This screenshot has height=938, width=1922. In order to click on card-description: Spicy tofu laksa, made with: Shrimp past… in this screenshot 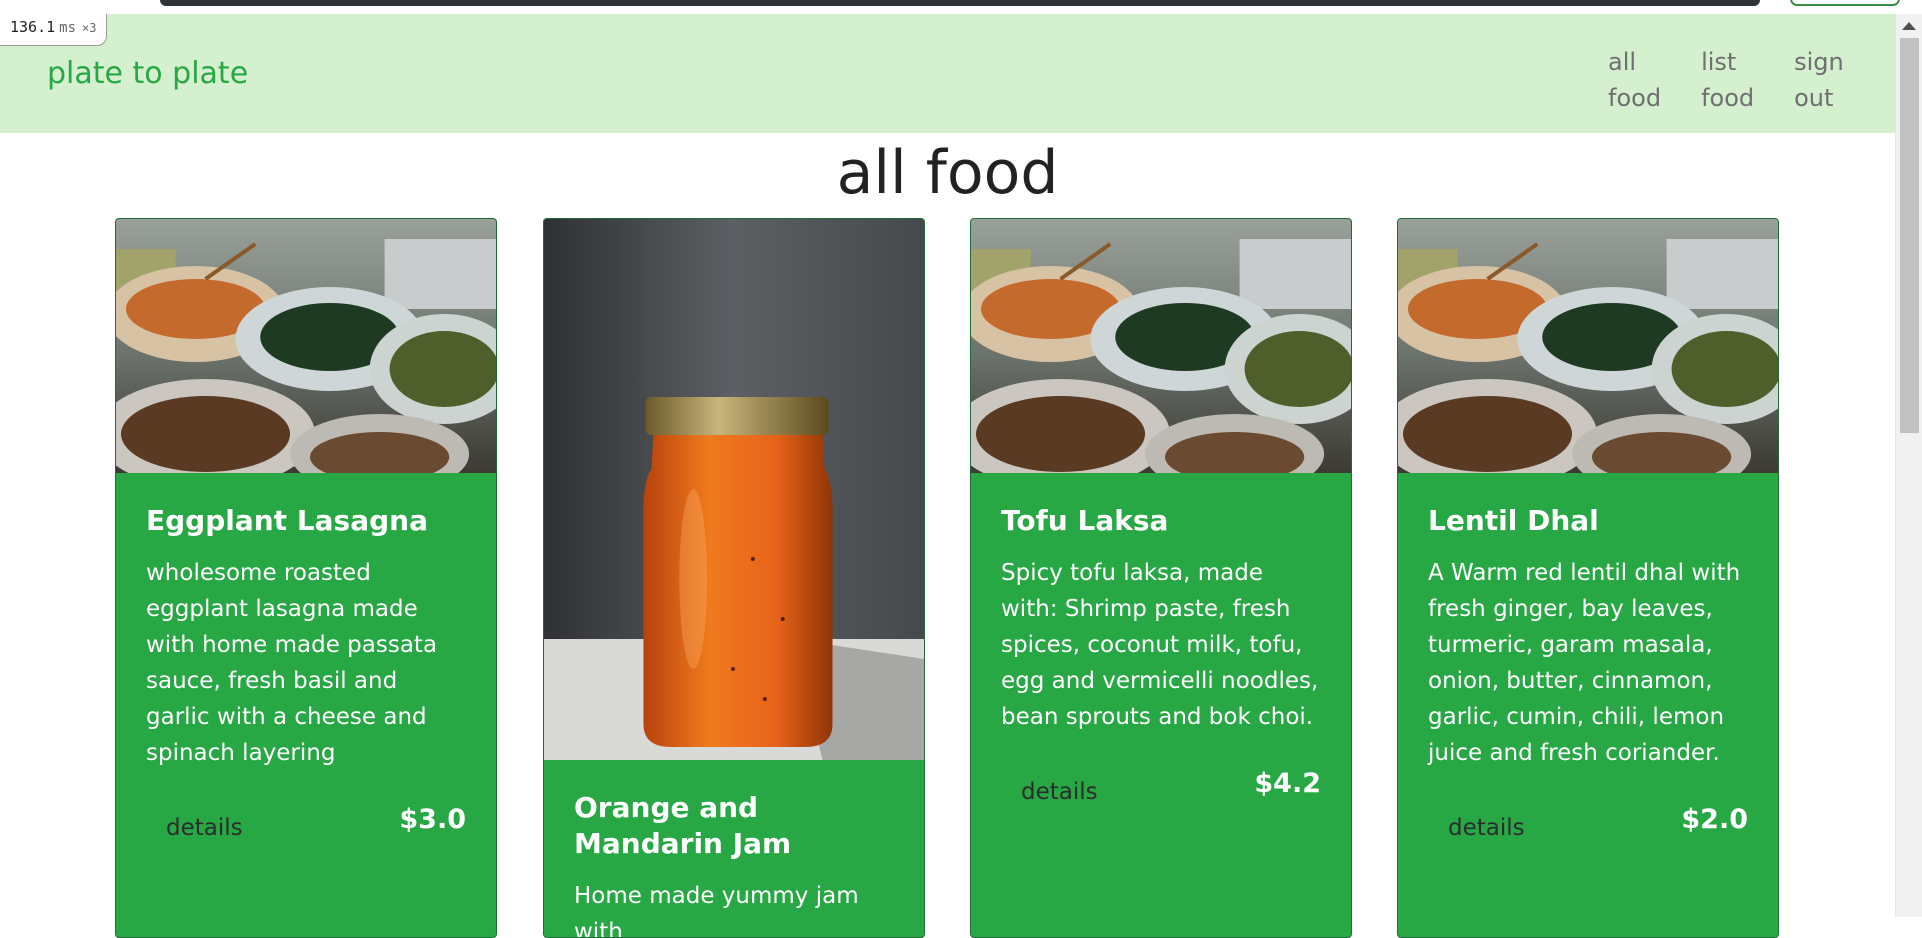, I will do `click(1160, 645)`.